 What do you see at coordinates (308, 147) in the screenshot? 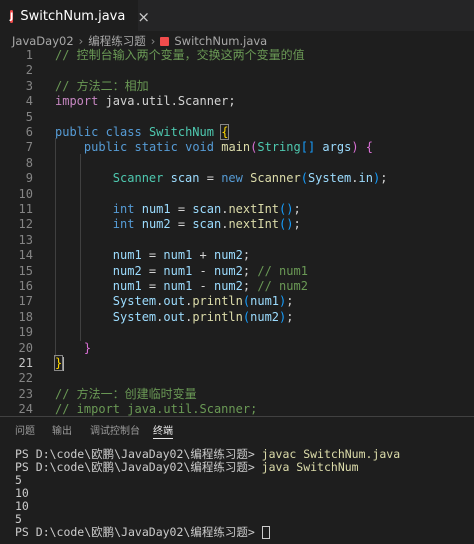
I see `code-token: []` at bounding box center [308, 147].